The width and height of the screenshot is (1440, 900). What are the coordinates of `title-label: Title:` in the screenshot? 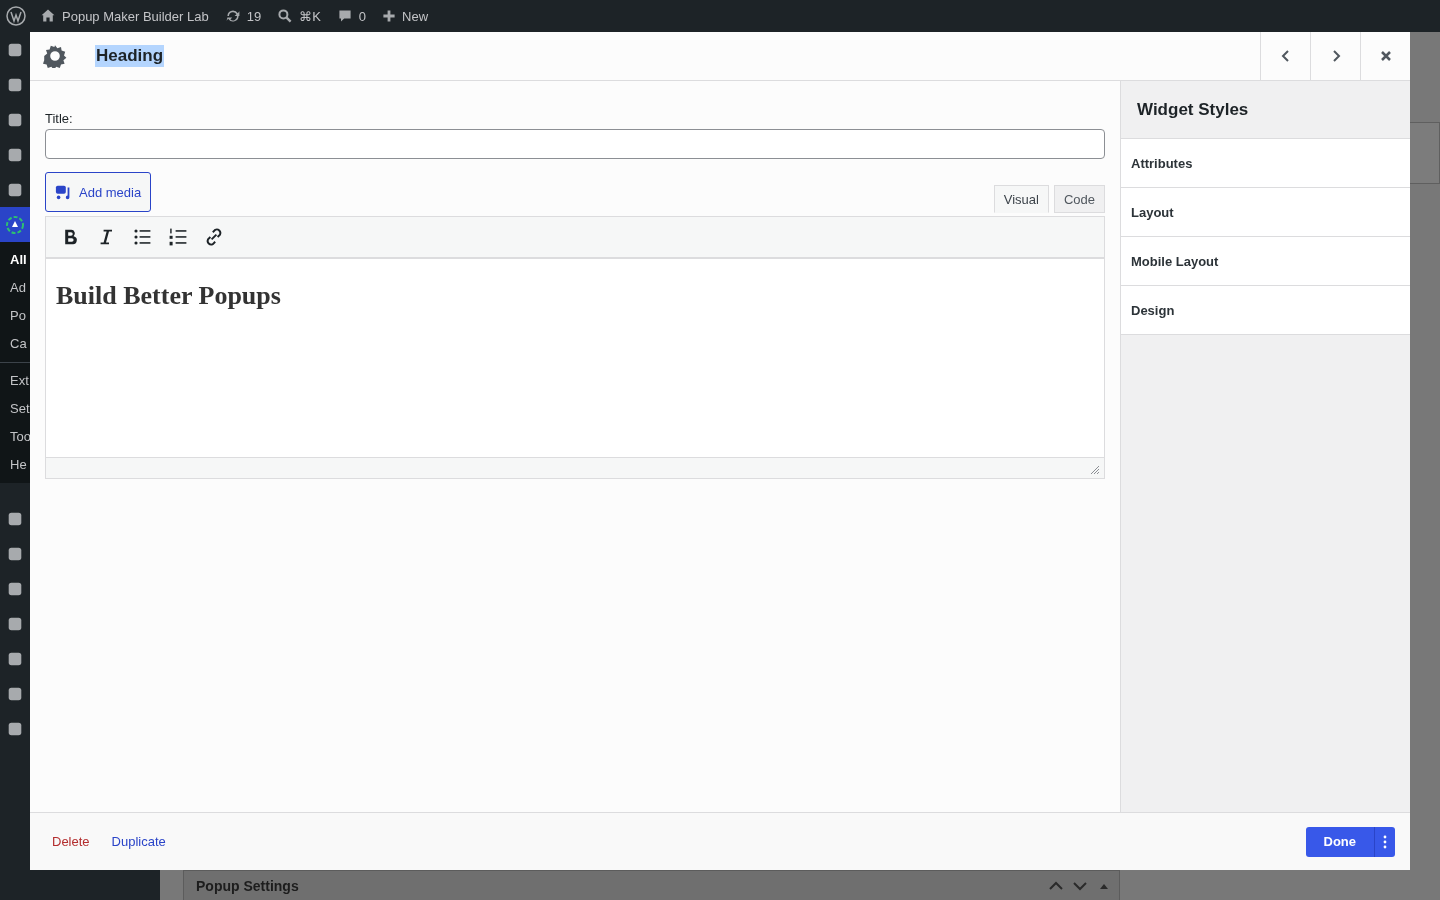 It's located at (59, 118).